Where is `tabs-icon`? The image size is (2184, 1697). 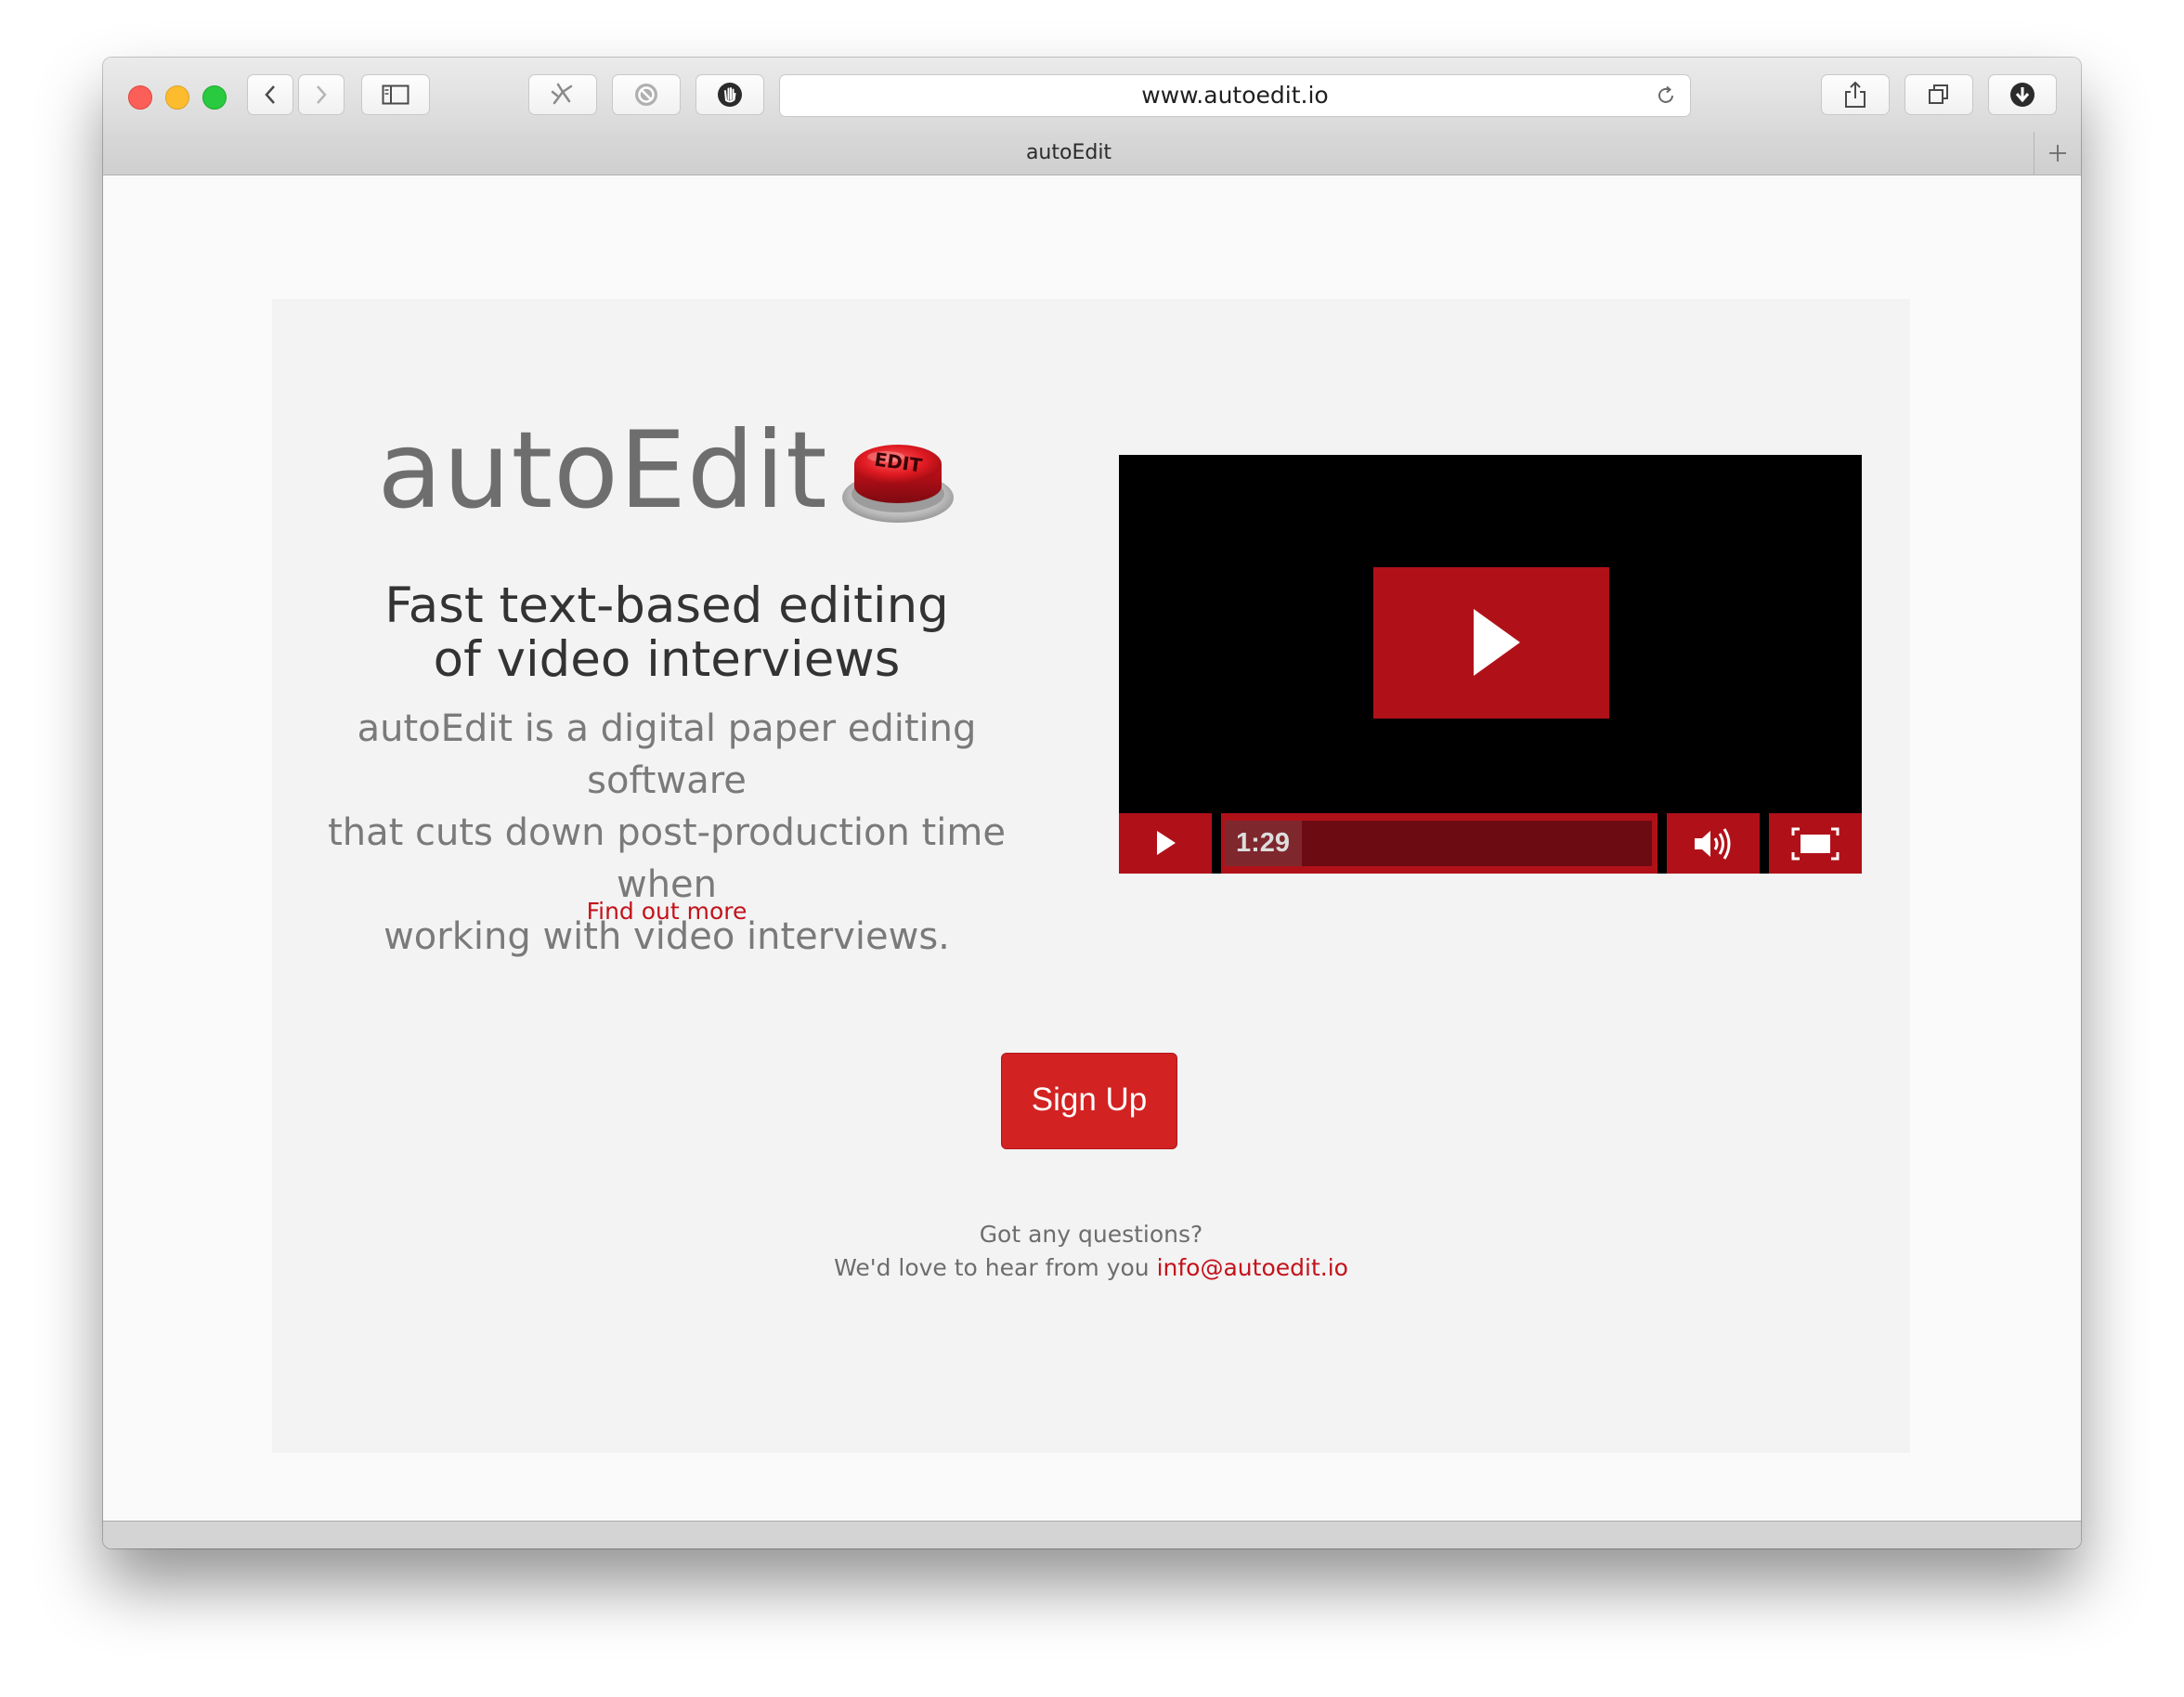
tabs-icon is located at coordinates (1938, 94).